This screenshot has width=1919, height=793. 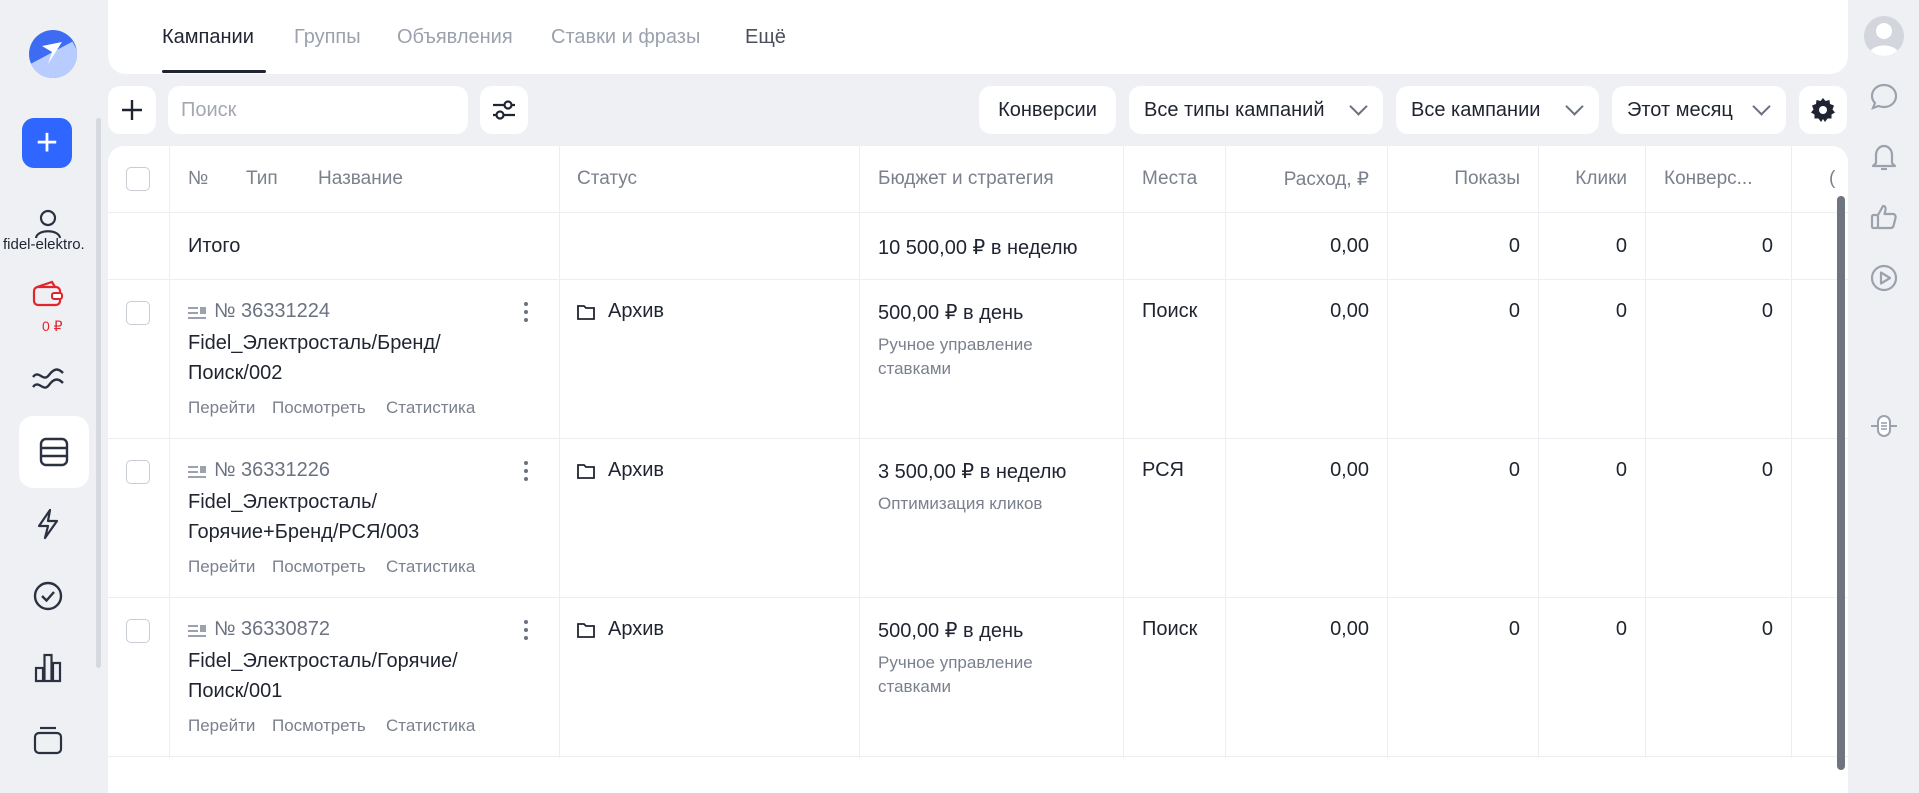 What do you see at coordinates (1884, 426) in the screenshot?
I see `resize-handle-icon` at bounding box center [1884, 426].